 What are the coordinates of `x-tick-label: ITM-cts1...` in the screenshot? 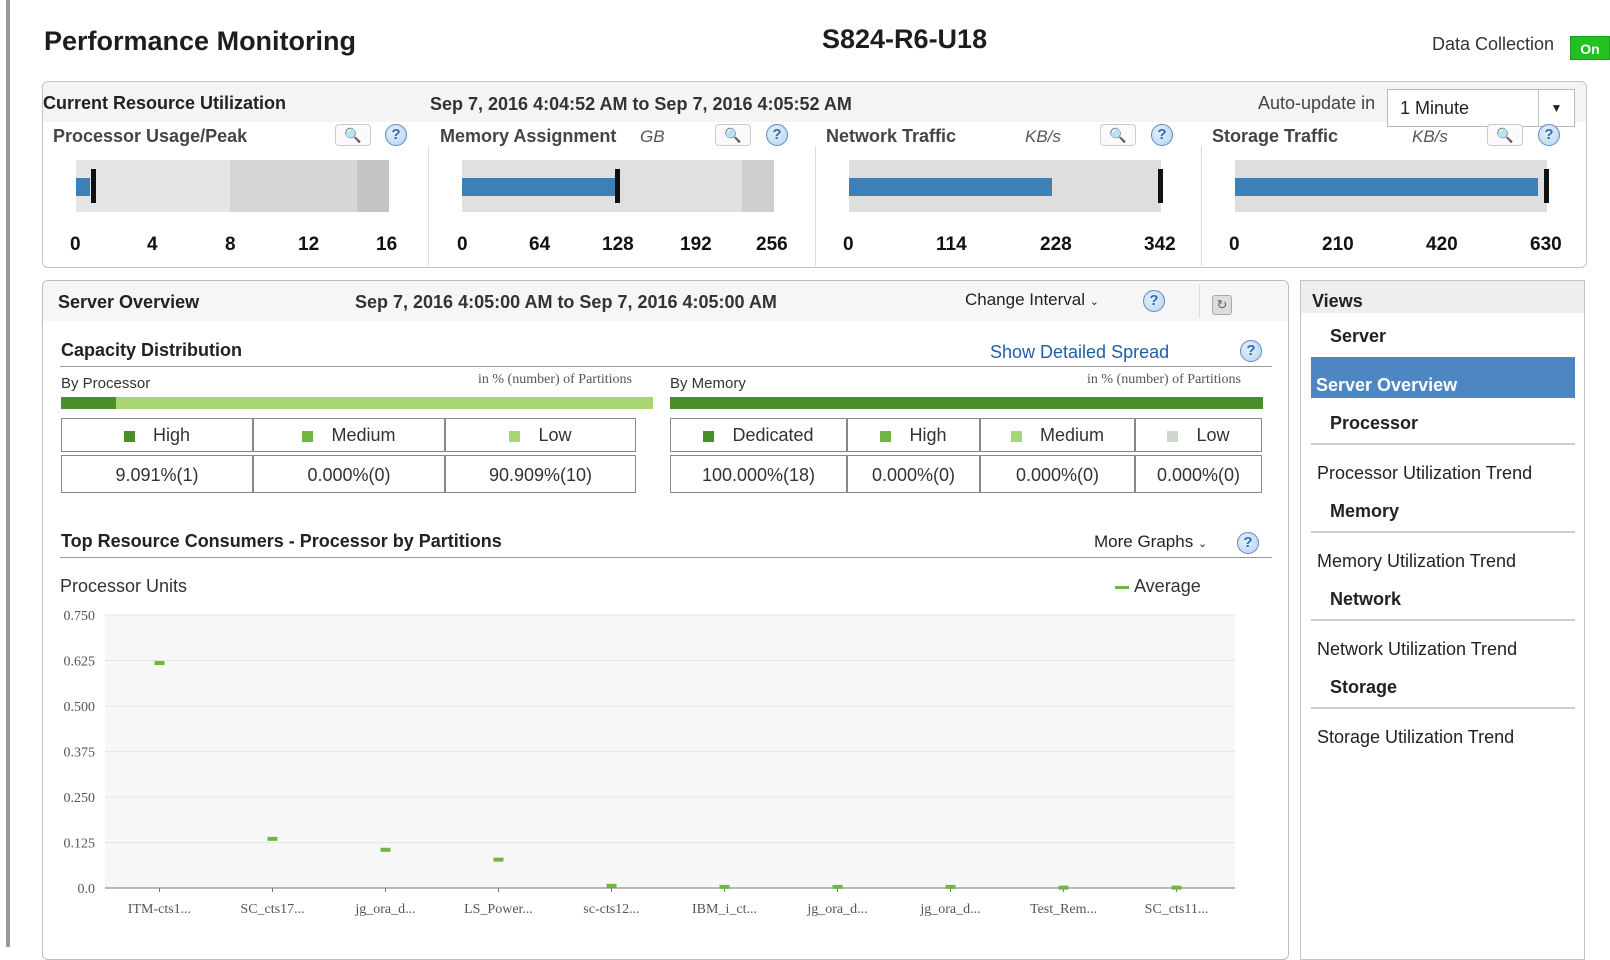 It's located at (159, 909).